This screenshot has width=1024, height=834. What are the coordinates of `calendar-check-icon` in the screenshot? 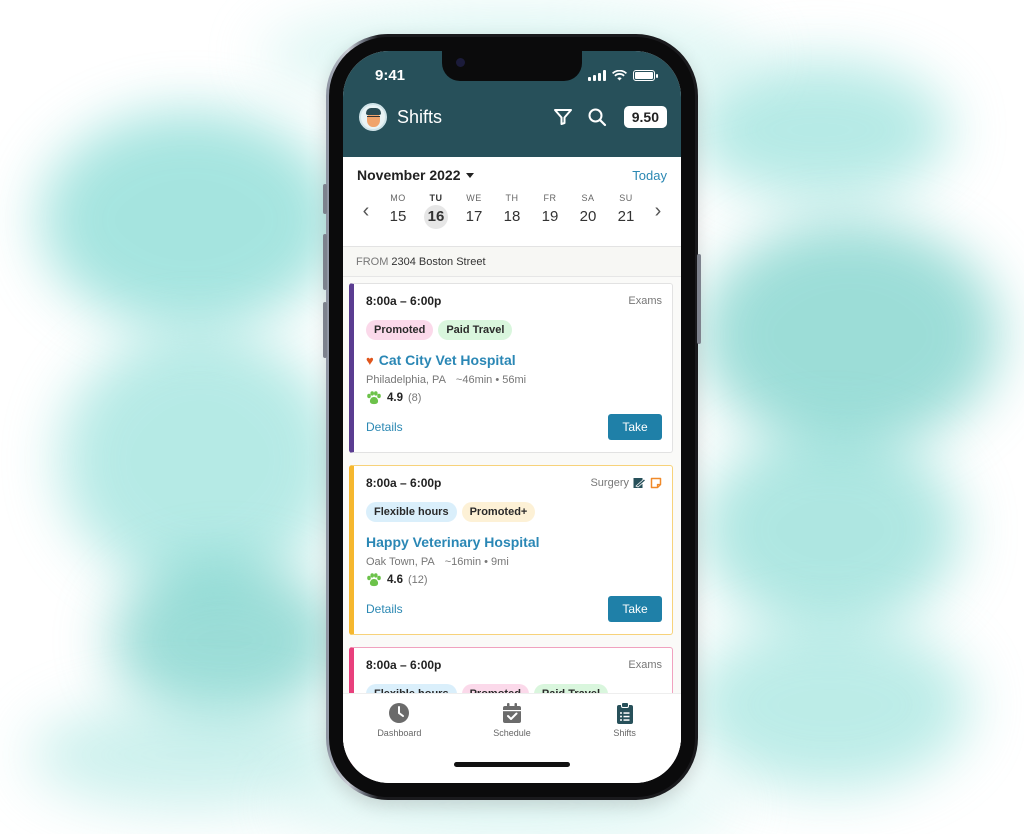 It's located at (511, 713).